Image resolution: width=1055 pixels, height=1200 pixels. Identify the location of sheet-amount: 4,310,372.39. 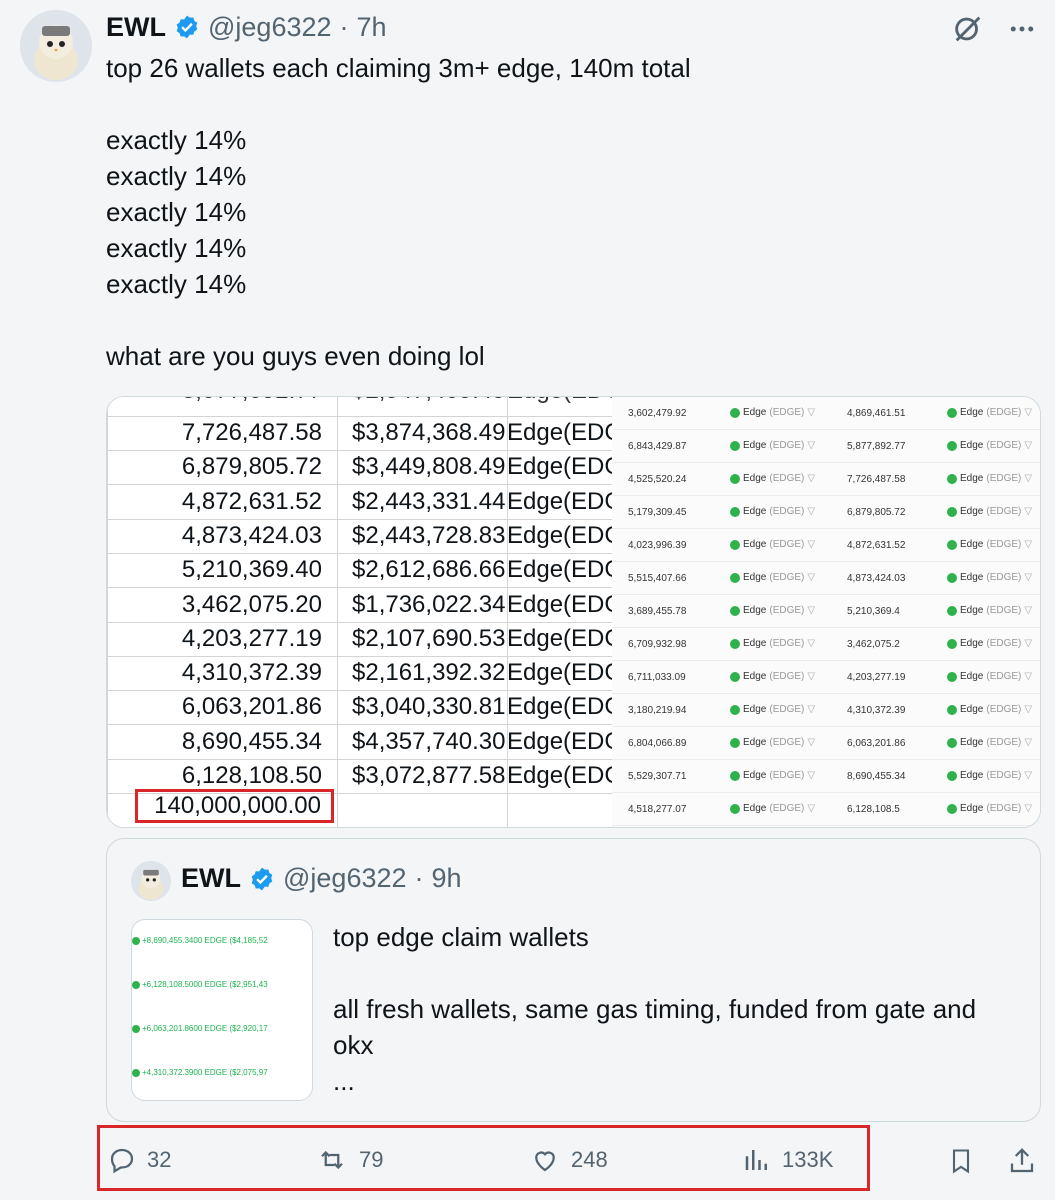
(251, 673).